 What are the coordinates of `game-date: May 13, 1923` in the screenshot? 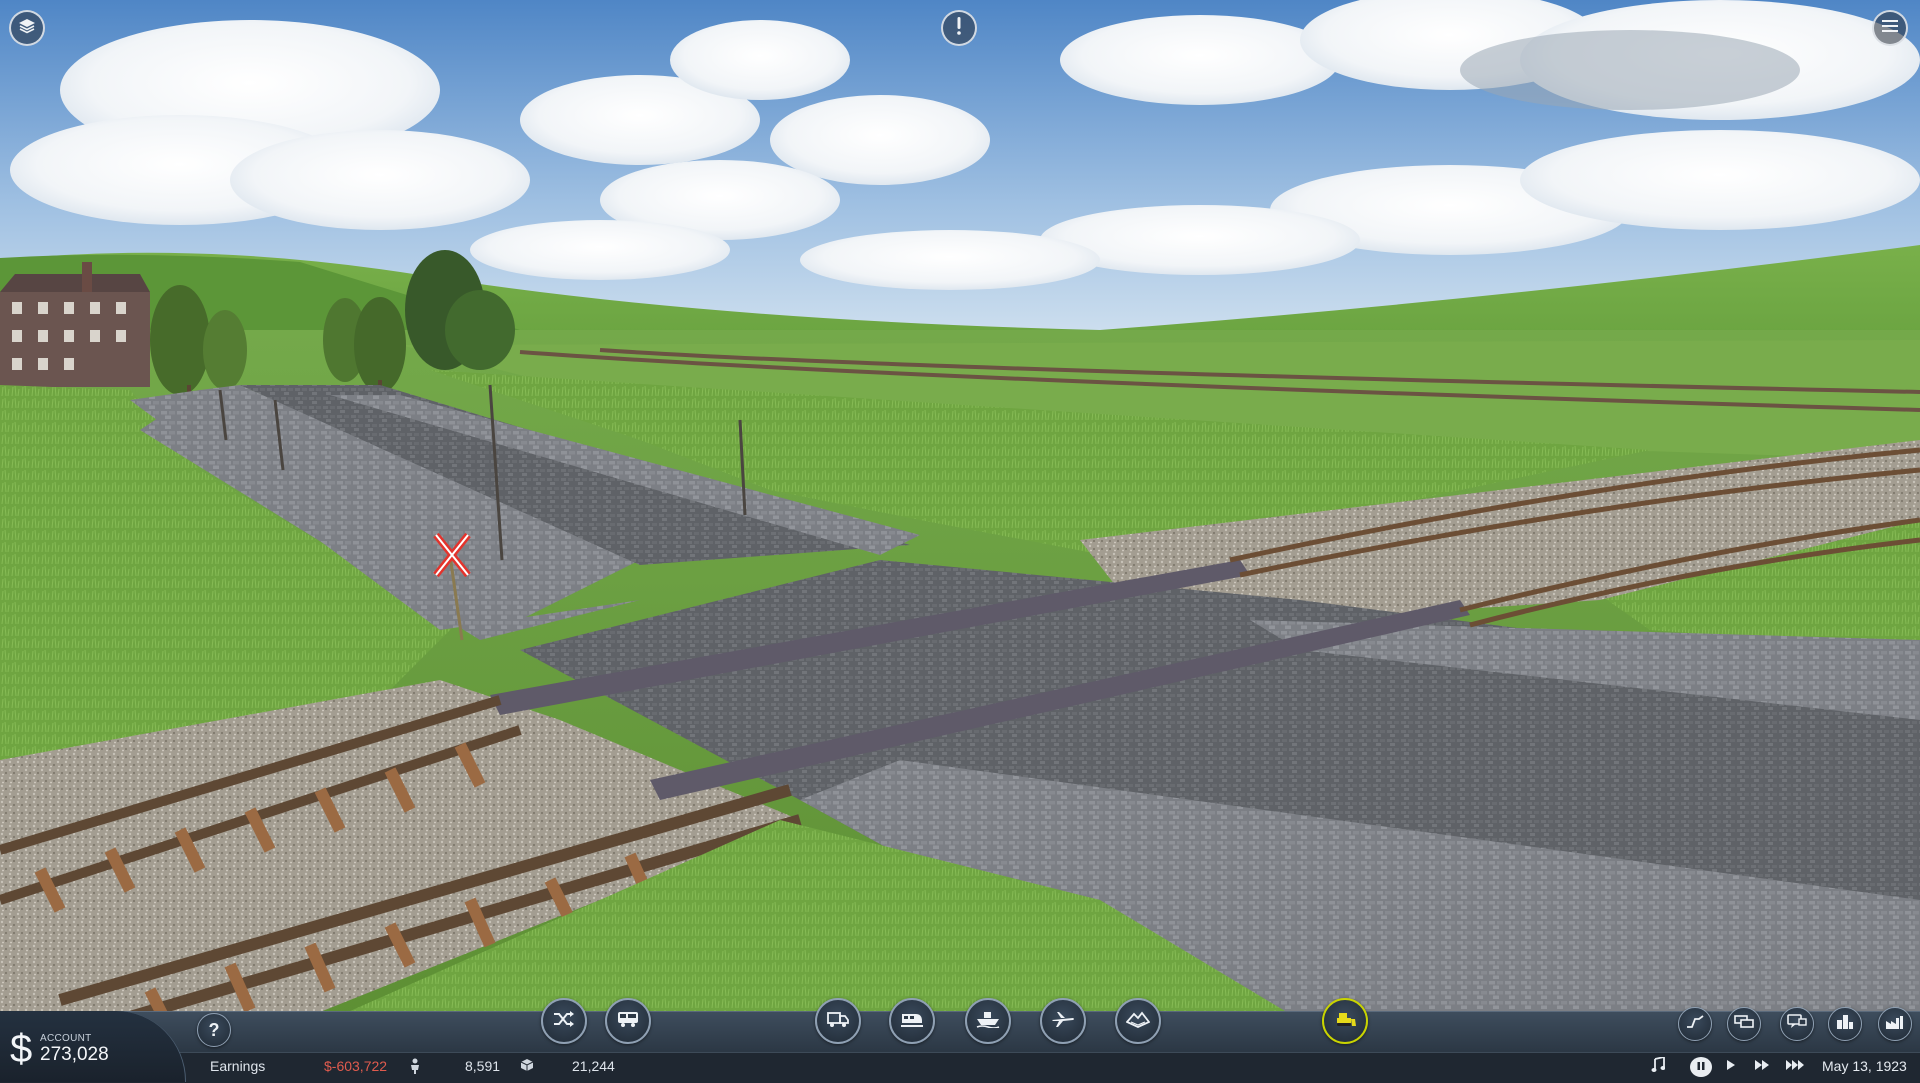 It's located at (1864, 1066).